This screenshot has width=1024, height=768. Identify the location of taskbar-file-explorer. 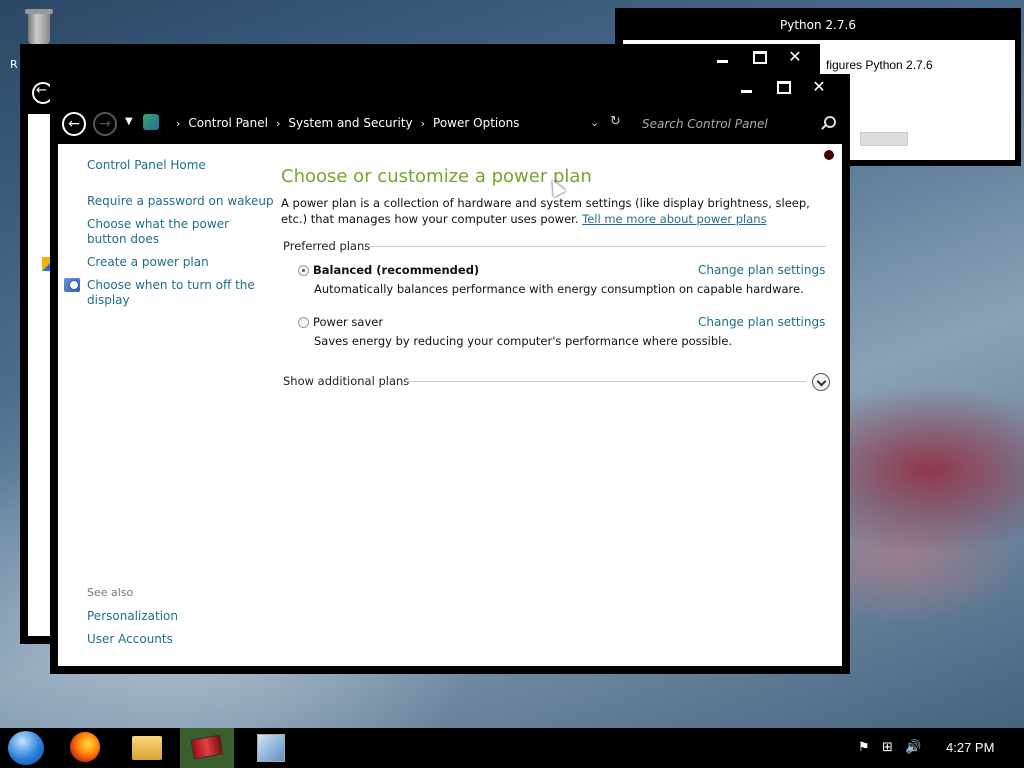
(147, 748).